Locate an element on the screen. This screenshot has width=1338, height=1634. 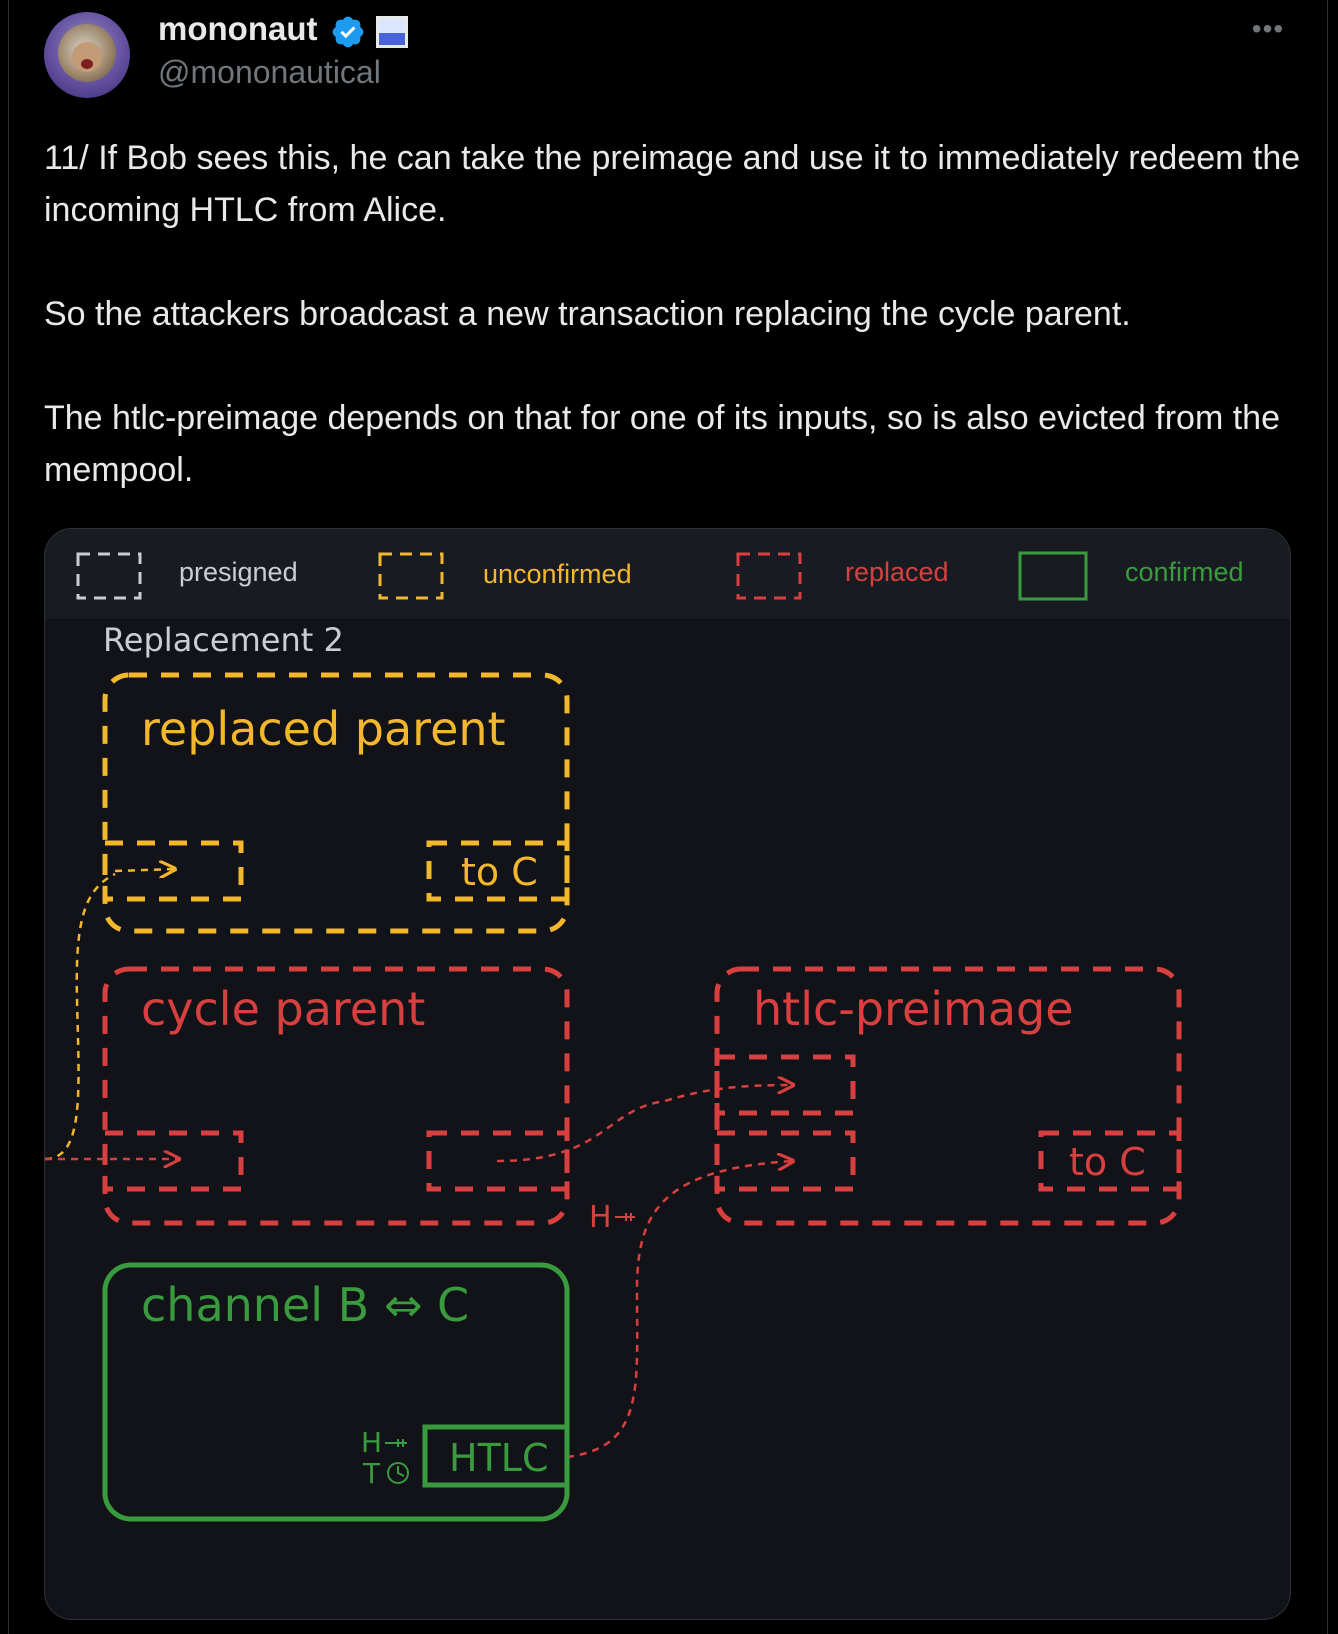
cycle-parent-to-preimage-link is located at coordinates (644, 1124).